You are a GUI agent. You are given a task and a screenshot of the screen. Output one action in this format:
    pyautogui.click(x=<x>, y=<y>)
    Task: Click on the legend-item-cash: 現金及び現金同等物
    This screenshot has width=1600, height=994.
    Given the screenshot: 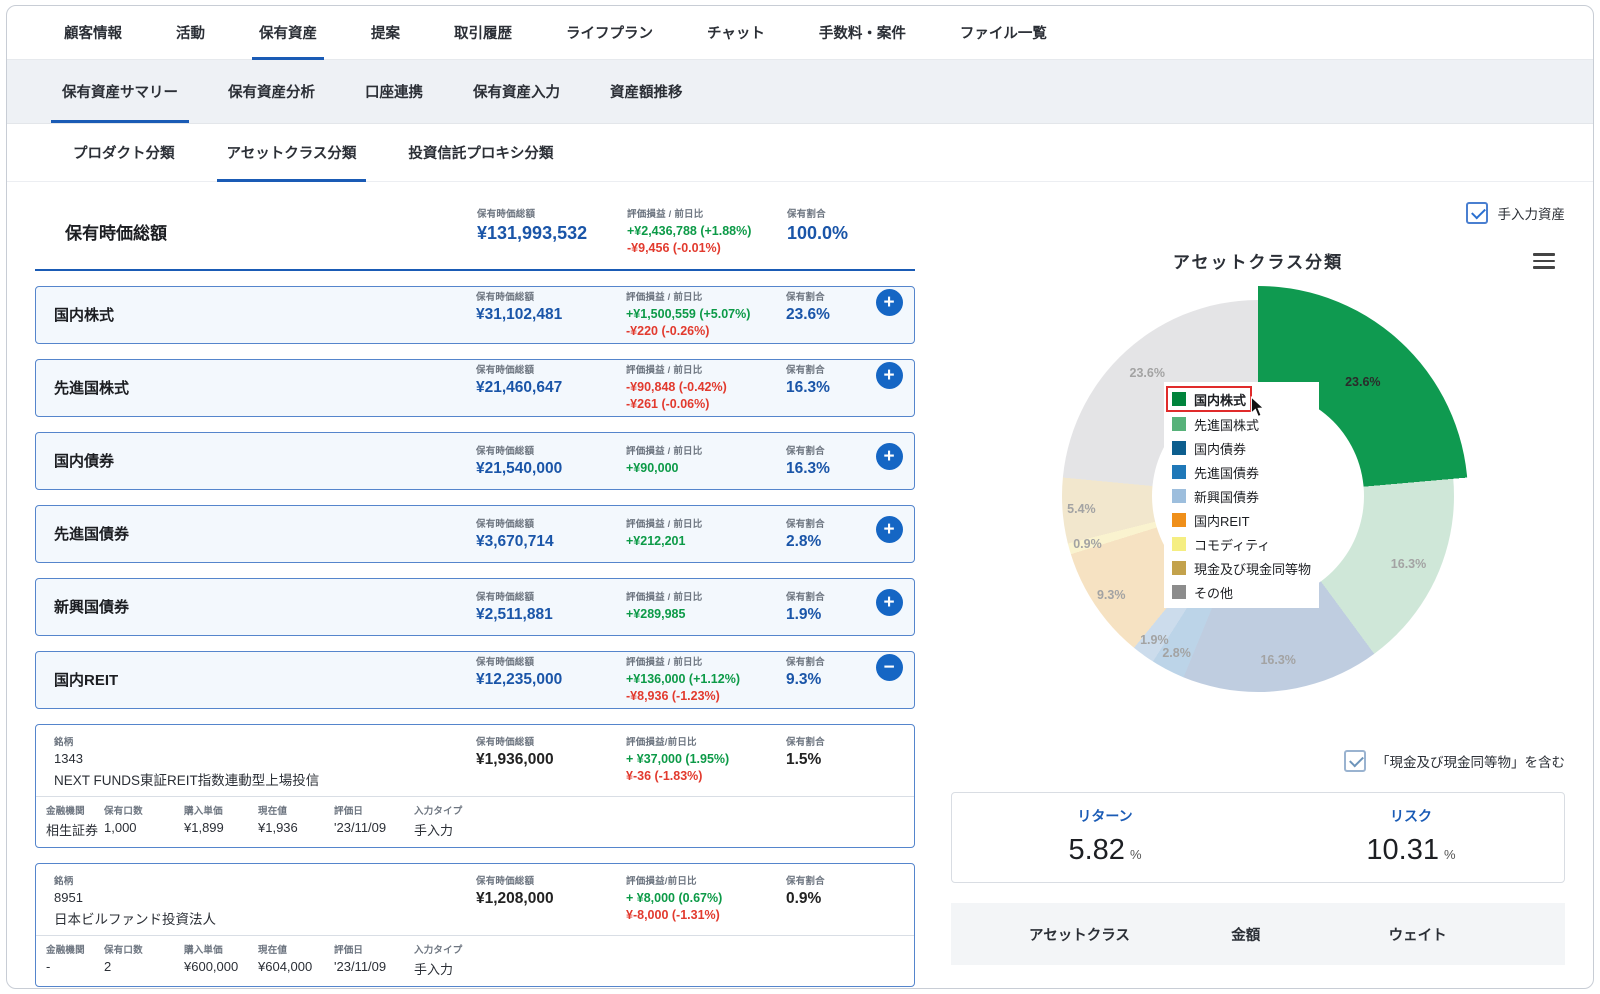 What is the action you would take?
    pyautogui.click(x=1241, y=568)
    